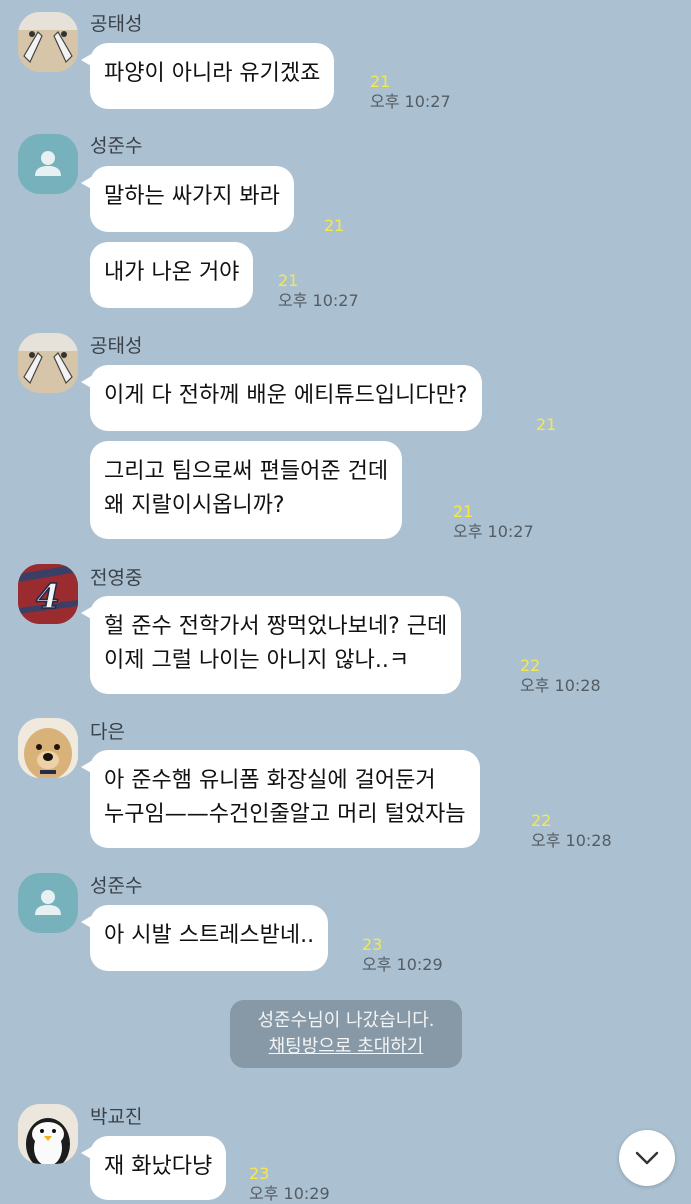  What do you see at coordinates (281, 398) in the screenshot?
I see `message-bubble: 이게 다 전하께 배운 에티튜드입니다만?` at bounding box center [281, 398].